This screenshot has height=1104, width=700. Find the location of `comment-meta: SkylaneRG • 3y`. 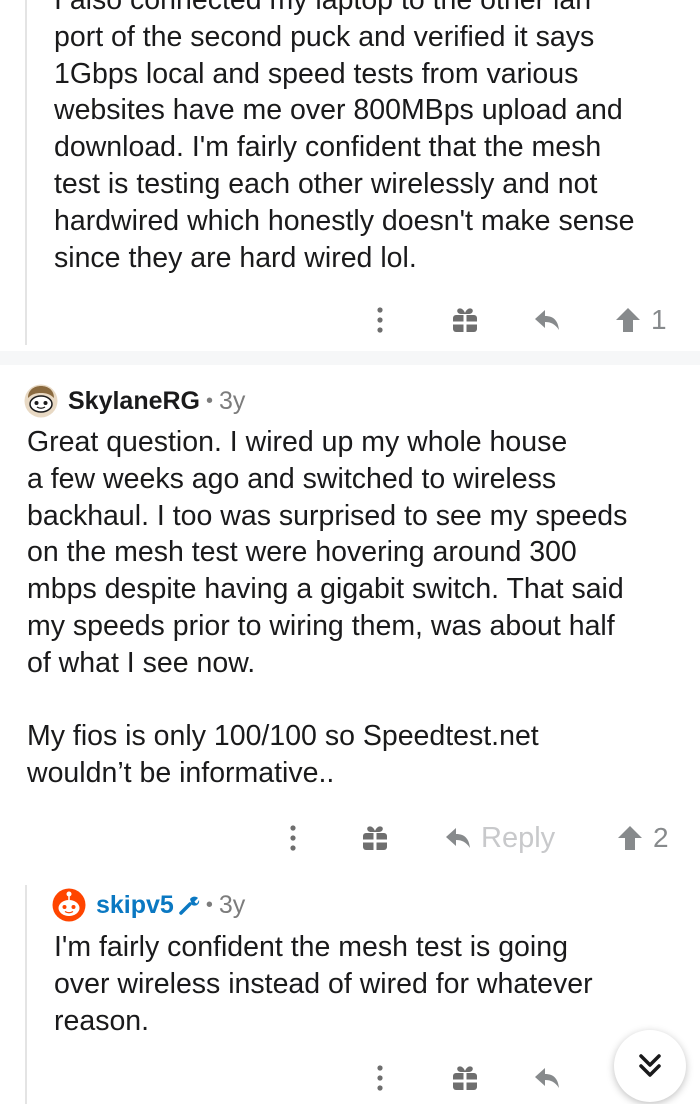

comment-meta: SkylaneRG • 3y is located at coordinates (134, 401).